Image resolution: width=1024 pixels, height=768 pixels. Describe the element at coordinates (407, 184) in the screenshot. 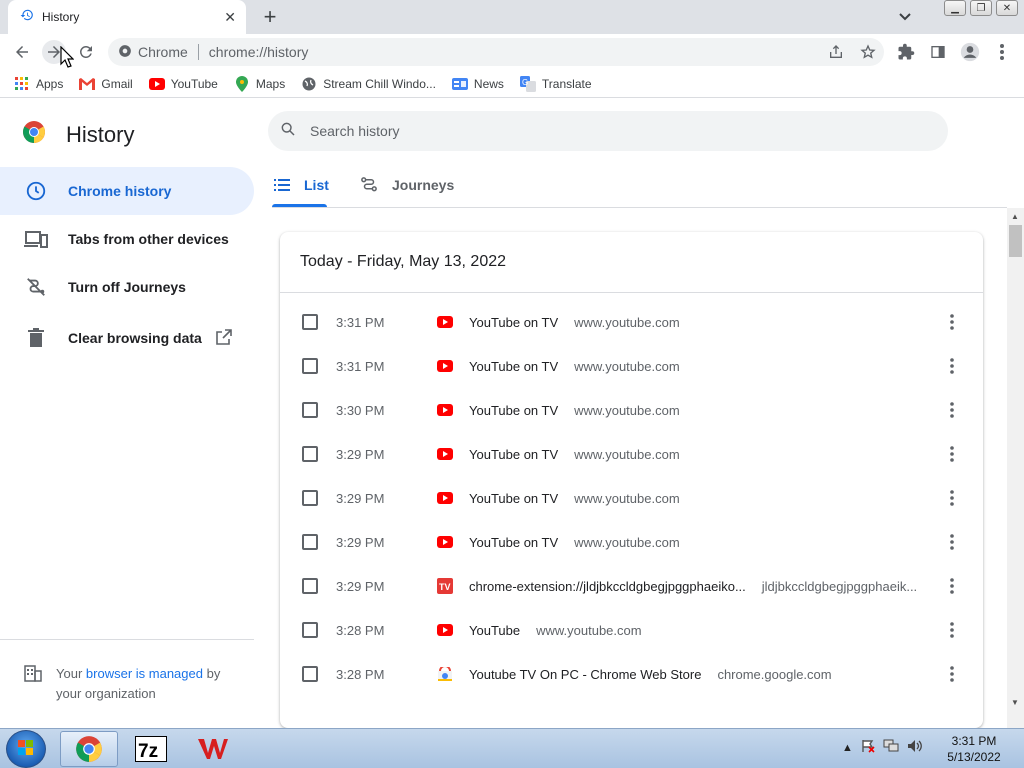

I see `tab-journeys: Journeys` at that location.